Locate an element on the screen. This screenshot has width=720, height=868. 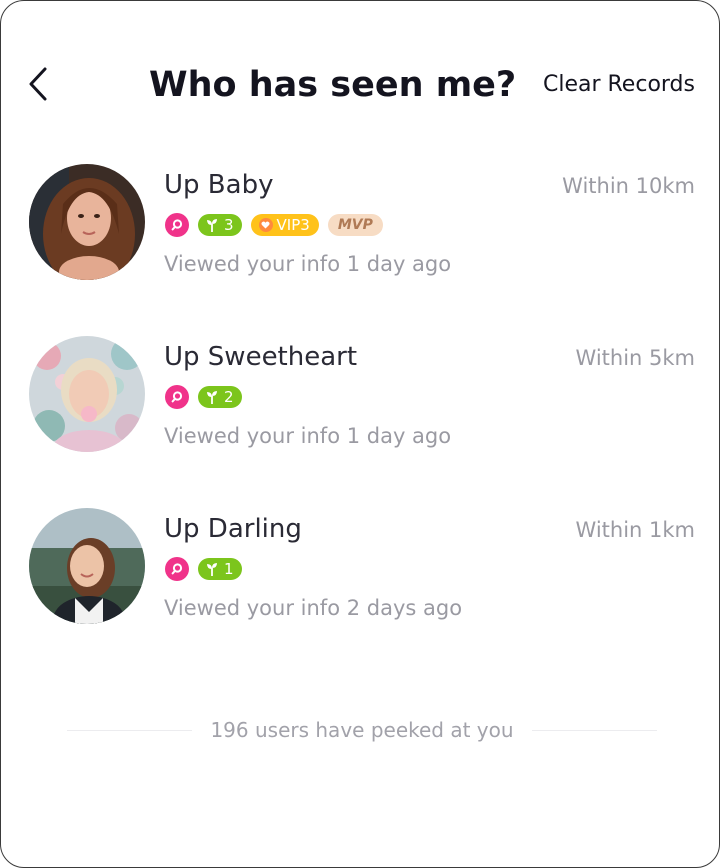
viewer-distance: Within 5km is located at coordinates (635, 358).